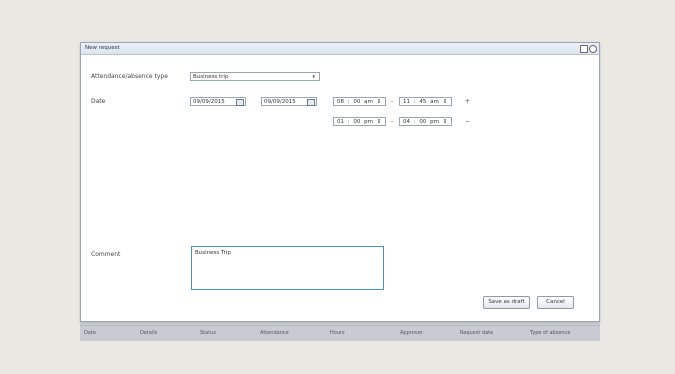 This screenshot has width=675, height=374. I want to click on start-time-value: 01 : 00 pm, so click(355, 122).